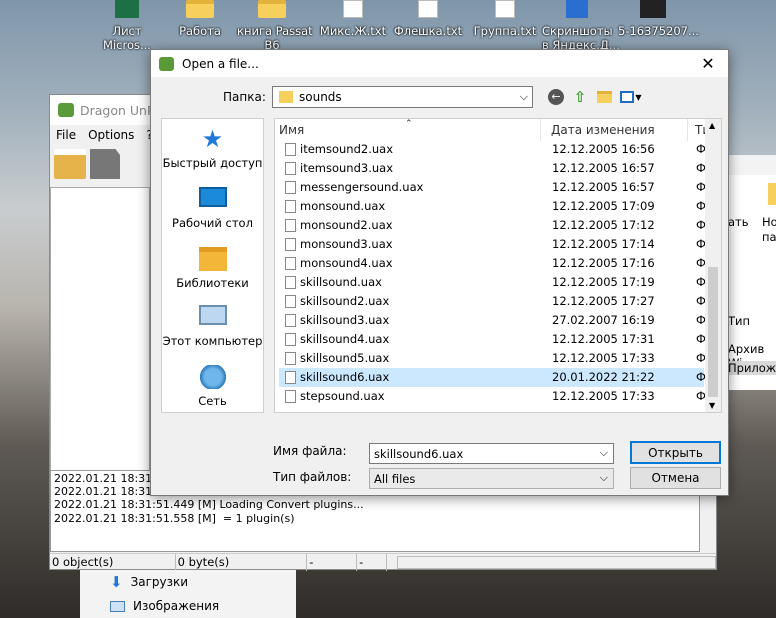  I want to click on file-row: skillsound3.uax27.02.2007 16:19Фа, so click(496, 320).